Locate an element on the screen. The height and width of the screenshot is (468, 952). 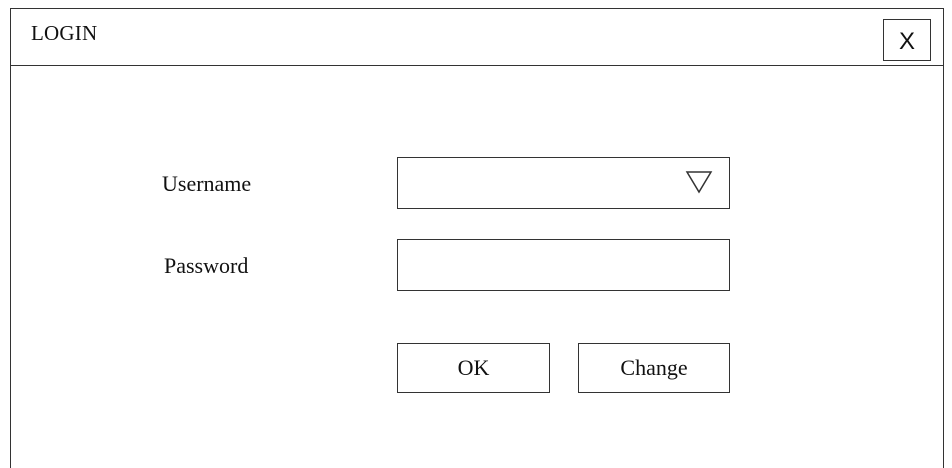
close-button: X is located at coordinates (907, 40).